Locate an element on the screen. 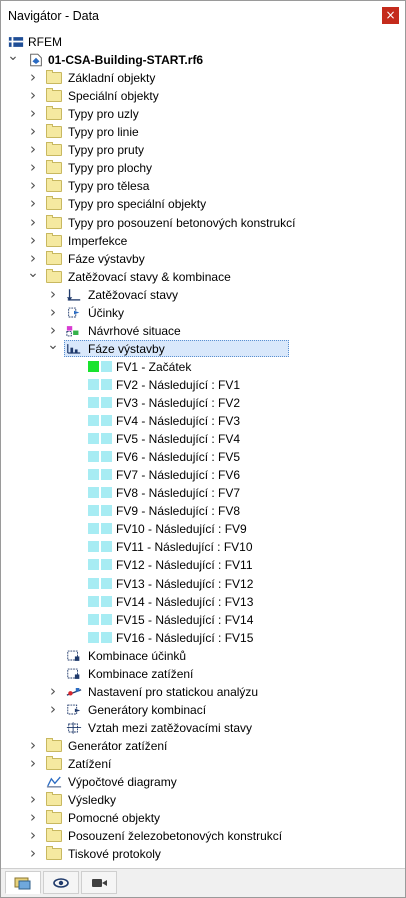 The height and width of the screenshot is (898, 406). tree-folder: › Typy pro speciální objekty is located at coordinates (203, 204).